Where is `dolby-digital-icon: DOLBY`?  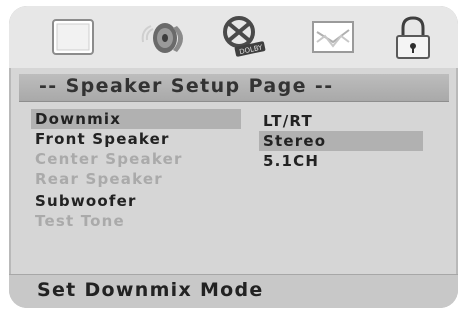 dolby-digital-icon: DOLBY is located at coordinates (243, 37).